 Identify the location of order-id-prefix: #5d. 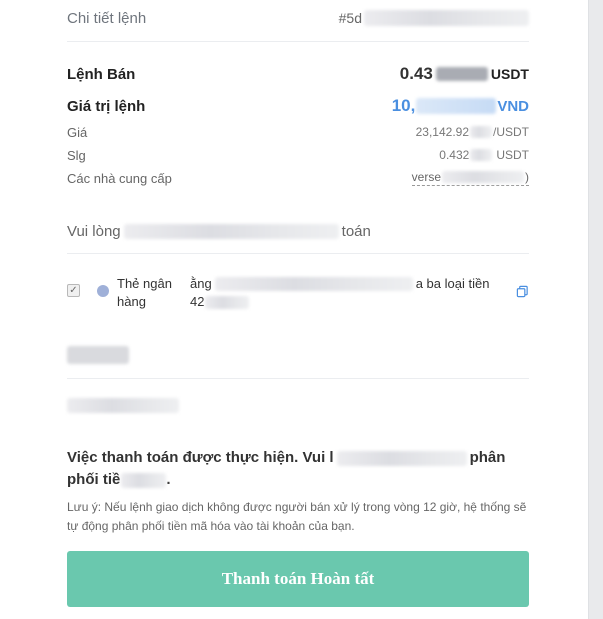
(350, 18).